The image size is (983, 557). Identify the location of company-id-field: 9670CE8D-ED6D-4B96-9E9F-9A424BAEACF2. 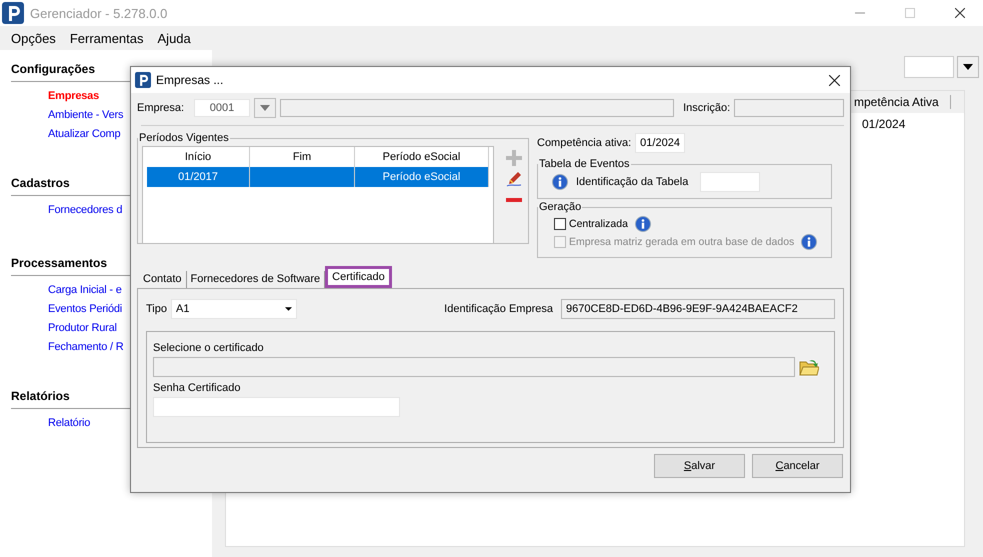
(698, 309).